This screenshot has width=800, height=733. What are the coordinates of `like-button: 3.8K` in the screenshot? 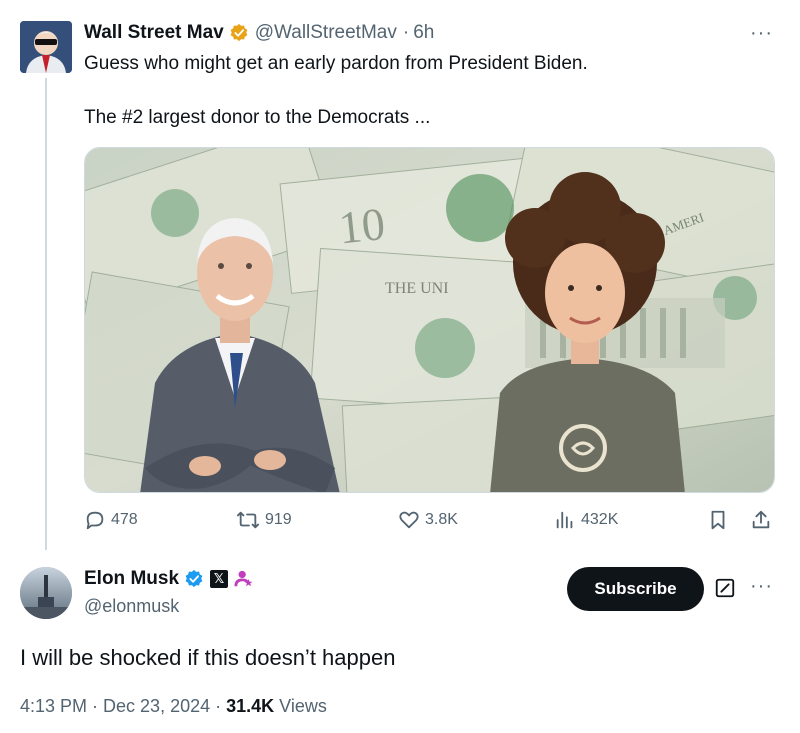 It's located at (428, 520).